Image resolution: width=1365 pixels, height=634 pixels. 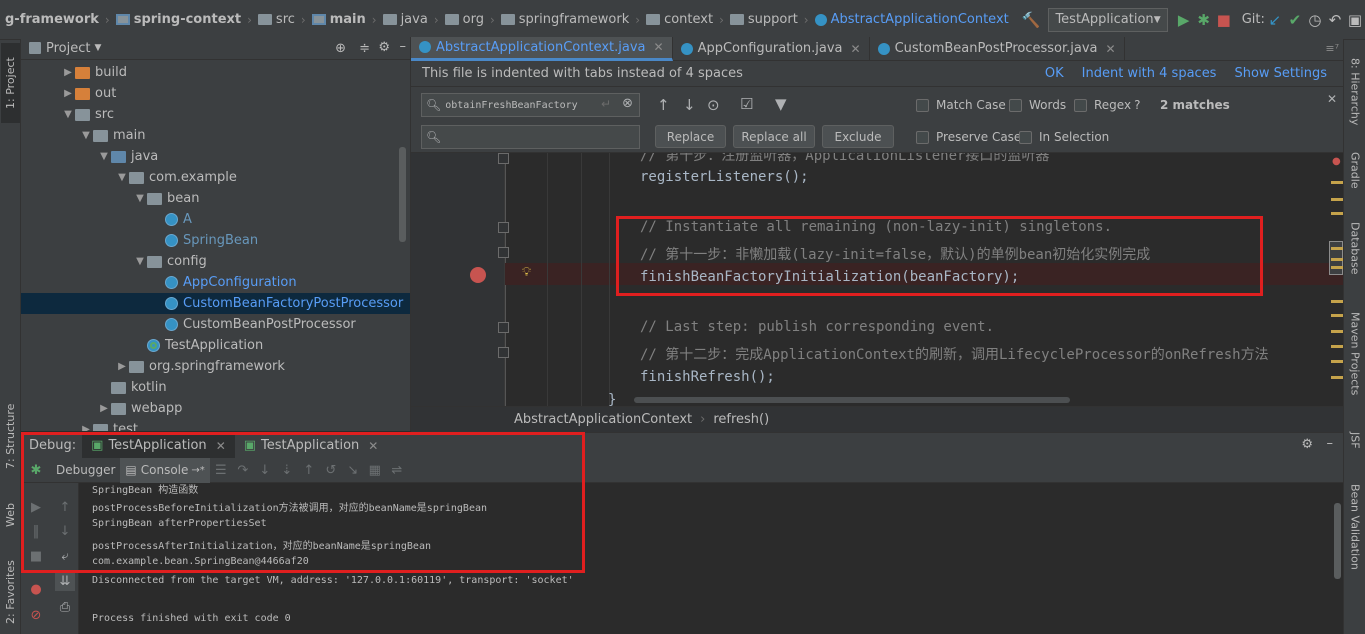 What do you see at coordinates (1355, 182) in the screenshot?
I see `tab-gradle: Gradle` at bounding box center [1355, 182].